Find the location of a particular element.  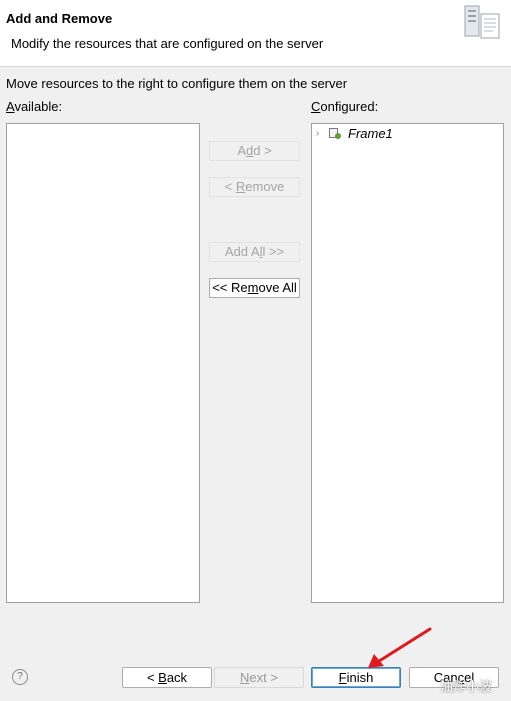

available-label: Available: is located at coordinates (34, 106).